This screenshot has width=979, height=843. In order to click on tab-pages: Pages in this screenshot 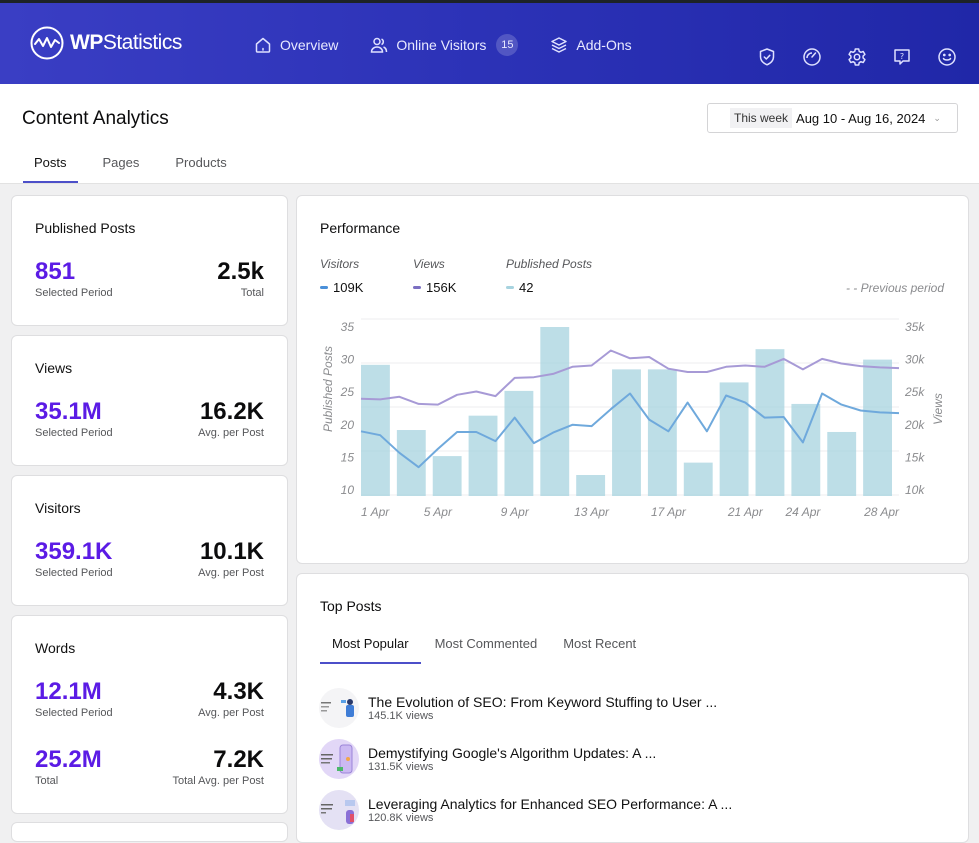, I will do `click(121, 169)`.